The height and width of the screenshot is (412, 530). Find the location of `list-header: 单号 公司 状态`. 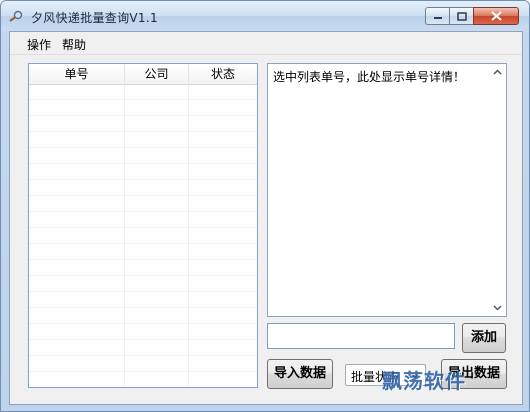

list-header: 单号 公司 状态 is located at coordinates (143, 74).